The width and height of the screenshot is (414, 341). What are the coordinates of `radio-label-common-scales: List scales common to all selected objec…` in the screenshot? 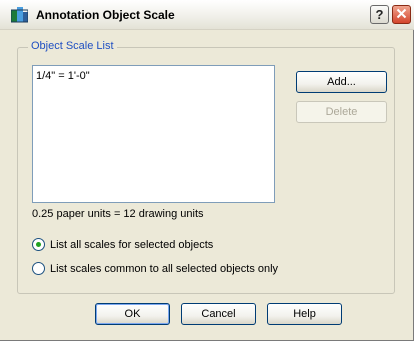 It's located at (164, 268).